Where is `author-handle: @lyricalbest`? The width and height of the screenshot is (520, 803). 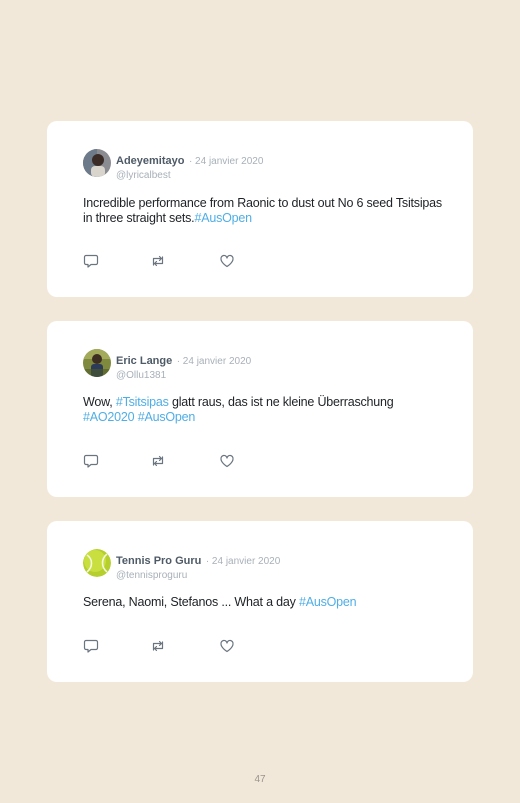 author-handle: @lyricalbest is located at coordinates (189, 175).